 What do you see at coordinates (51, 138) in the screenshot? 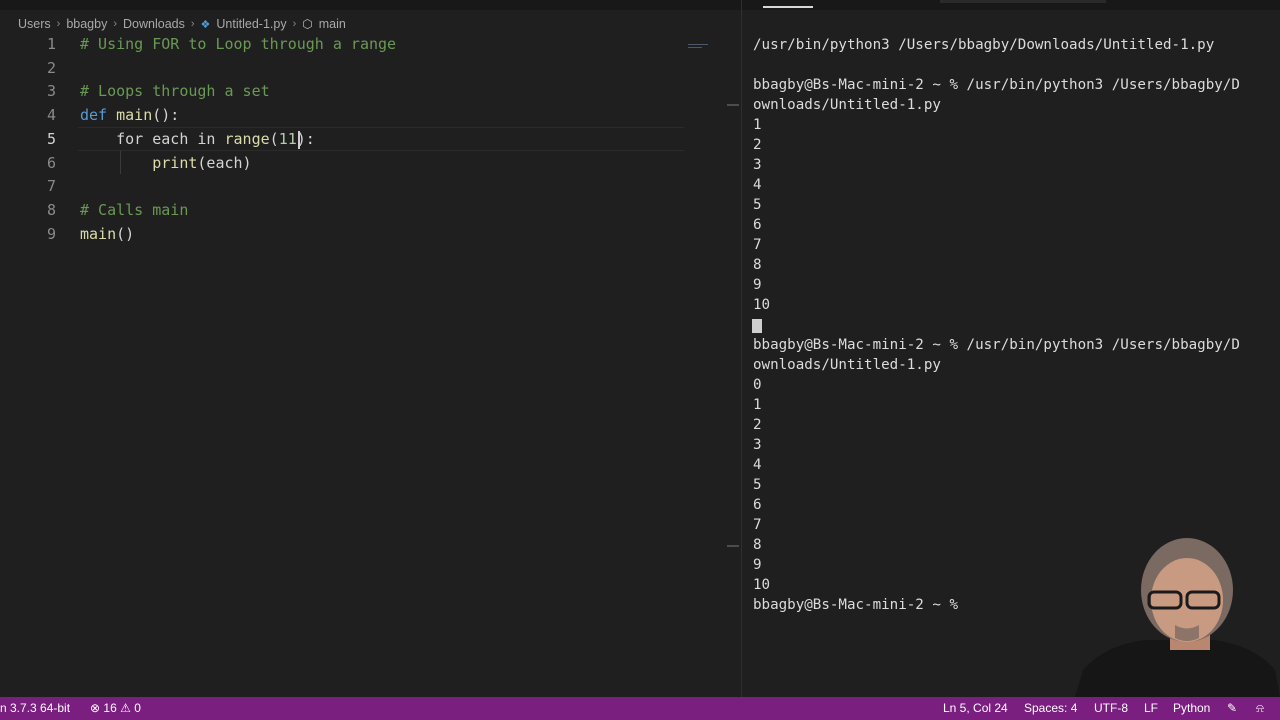
I see `line-number: 5` at bounding box center [51, 138].